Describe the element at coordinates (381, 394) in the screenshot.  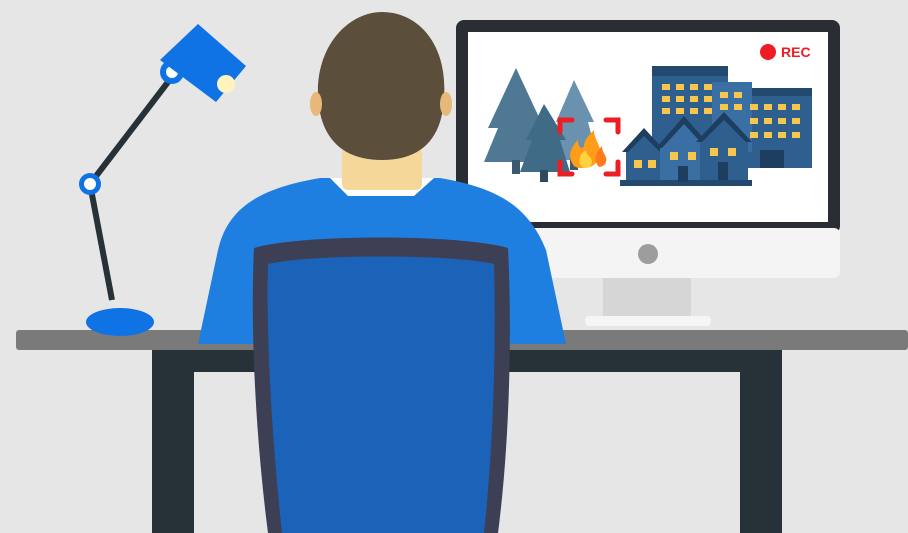
I see `chair-back-panel` at that location.